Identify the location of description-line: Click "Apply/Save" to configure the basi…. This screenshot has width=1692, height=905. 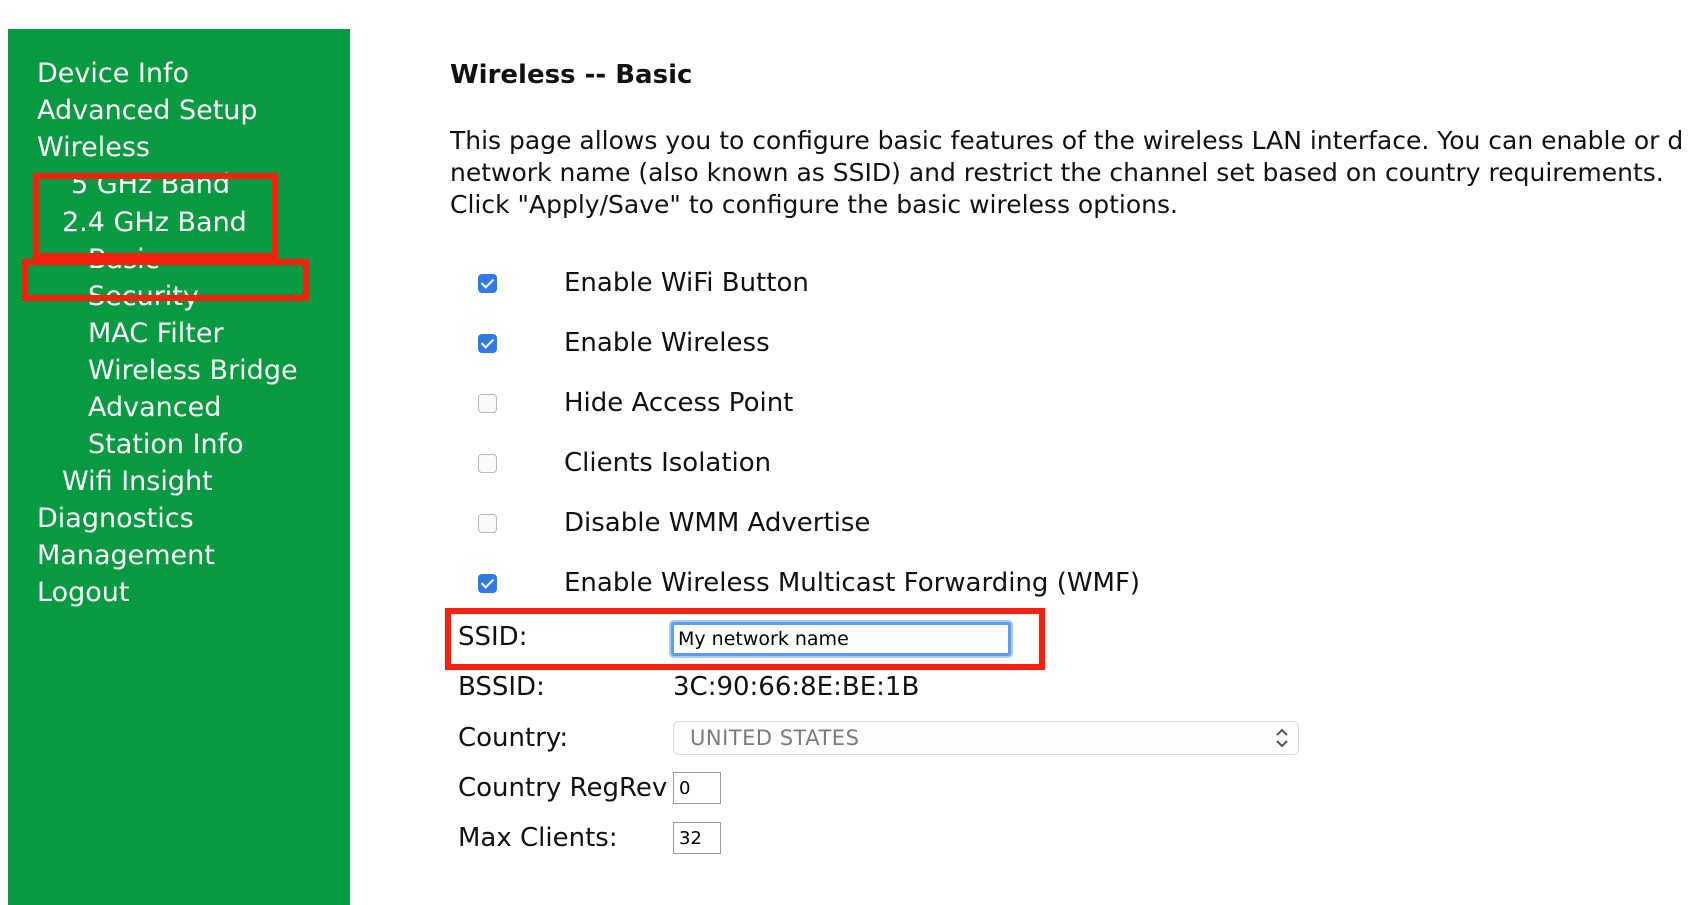
(814, 204).